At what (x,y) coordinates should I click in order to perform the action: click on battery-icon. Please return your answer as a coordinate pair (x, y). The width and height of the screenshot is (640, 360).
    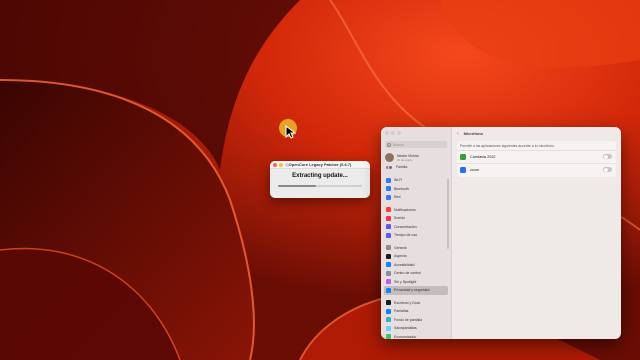
    Looking at the image, I should click on (388, 336).